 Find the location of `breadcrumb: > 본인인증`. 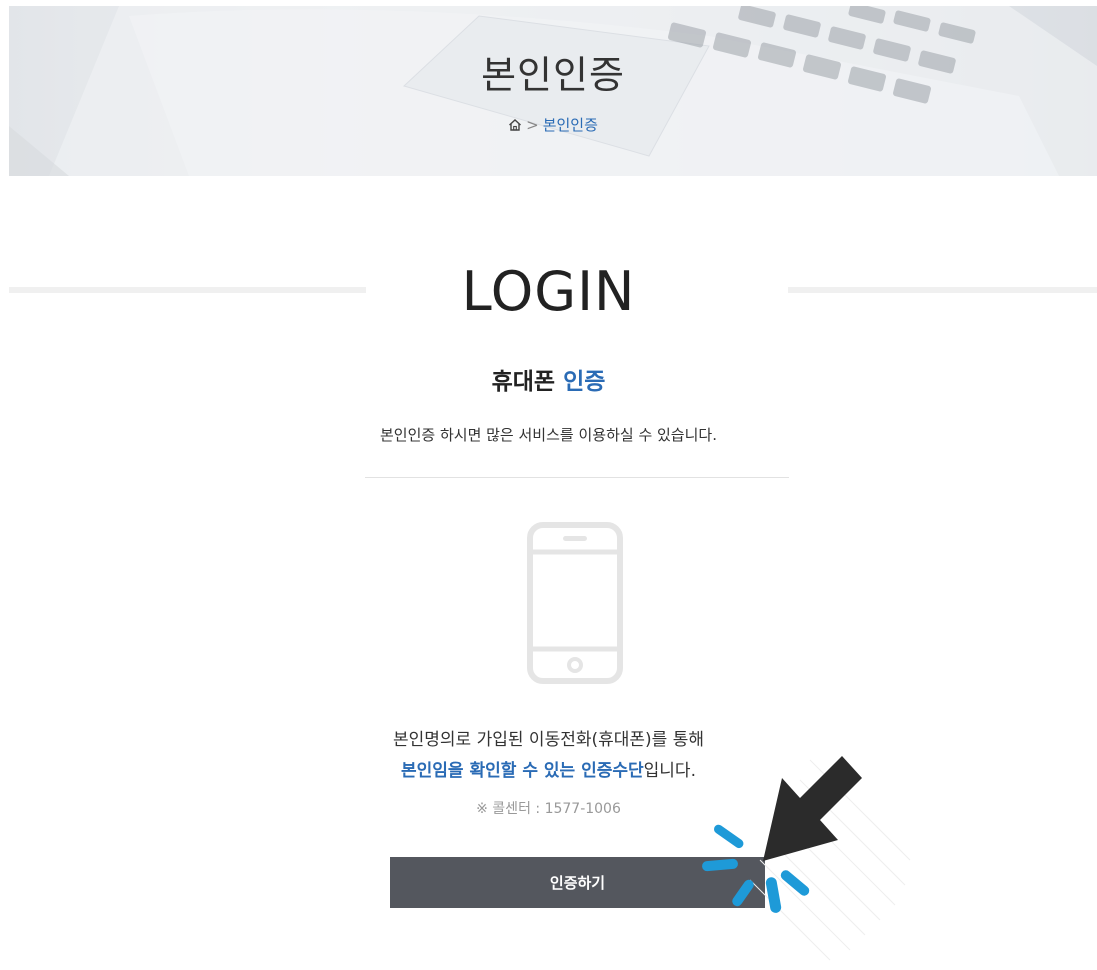

breadcrumb: > 본인인증 is located at coordinates (553, 124).